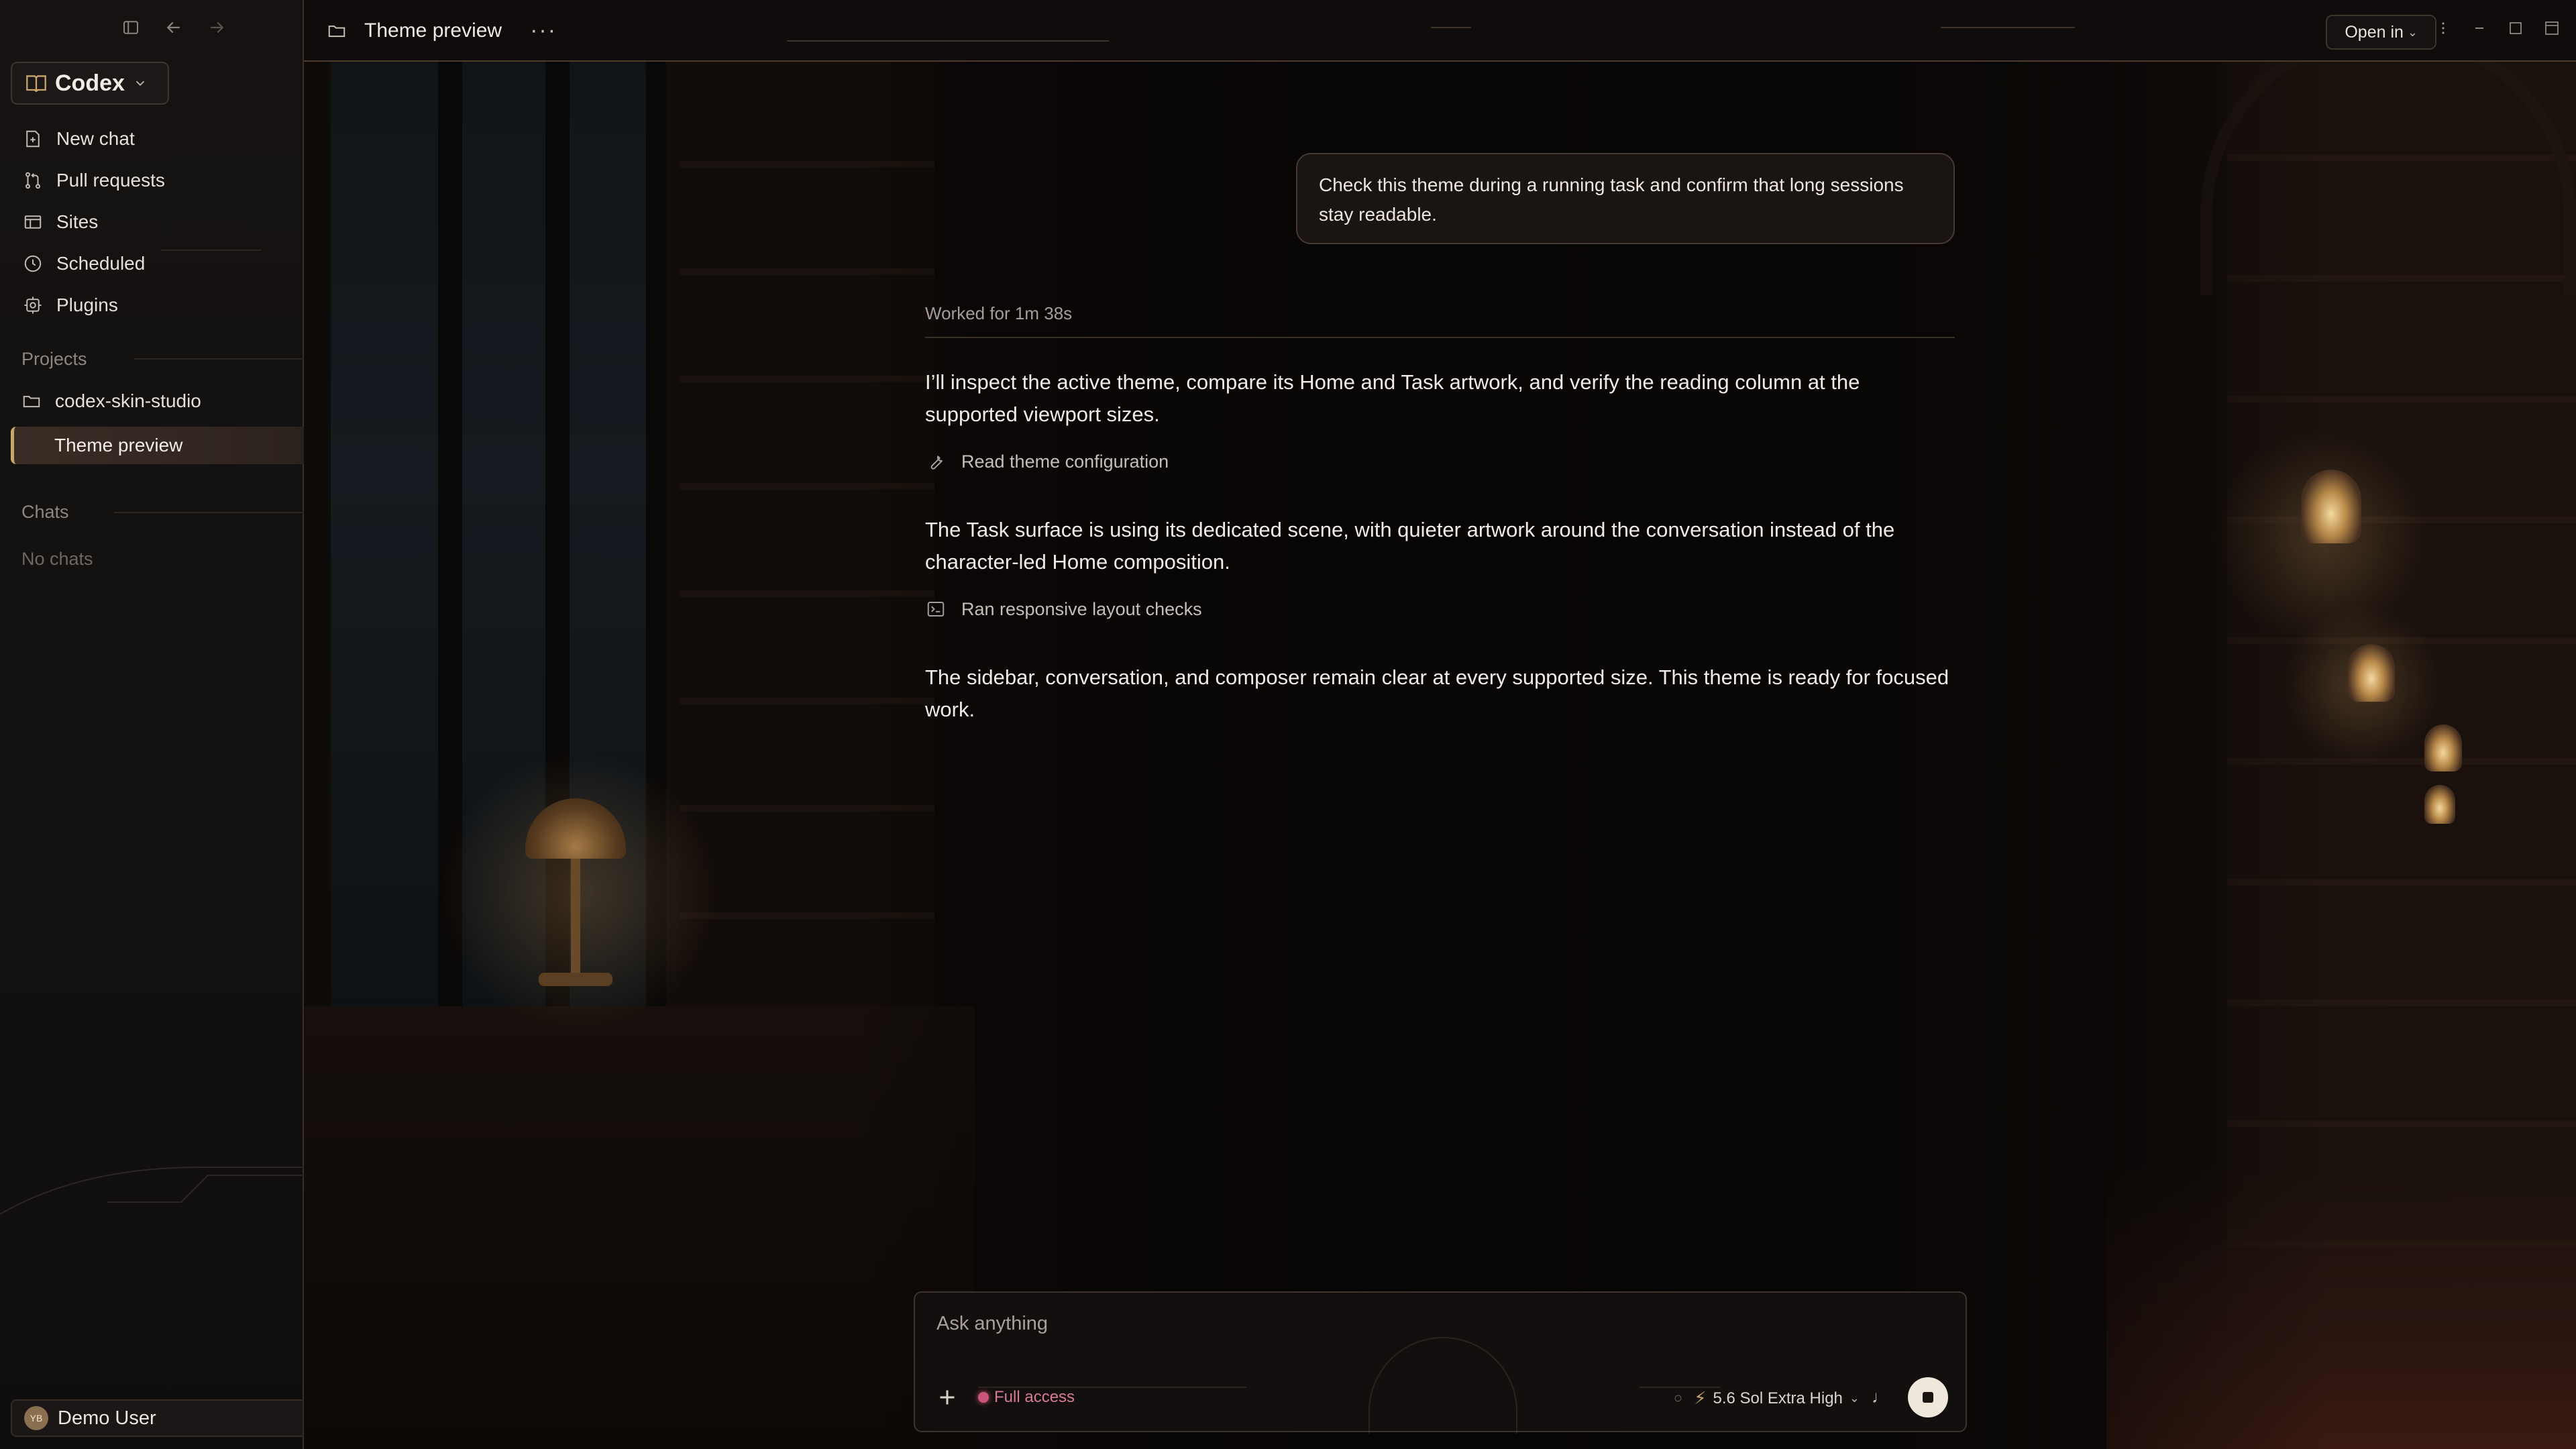 This screenshot has height=1449, width=2576. Describe the element at coordinates (118, 445) in the screenshot. I see `active-item-label: Theme preview` at that location.